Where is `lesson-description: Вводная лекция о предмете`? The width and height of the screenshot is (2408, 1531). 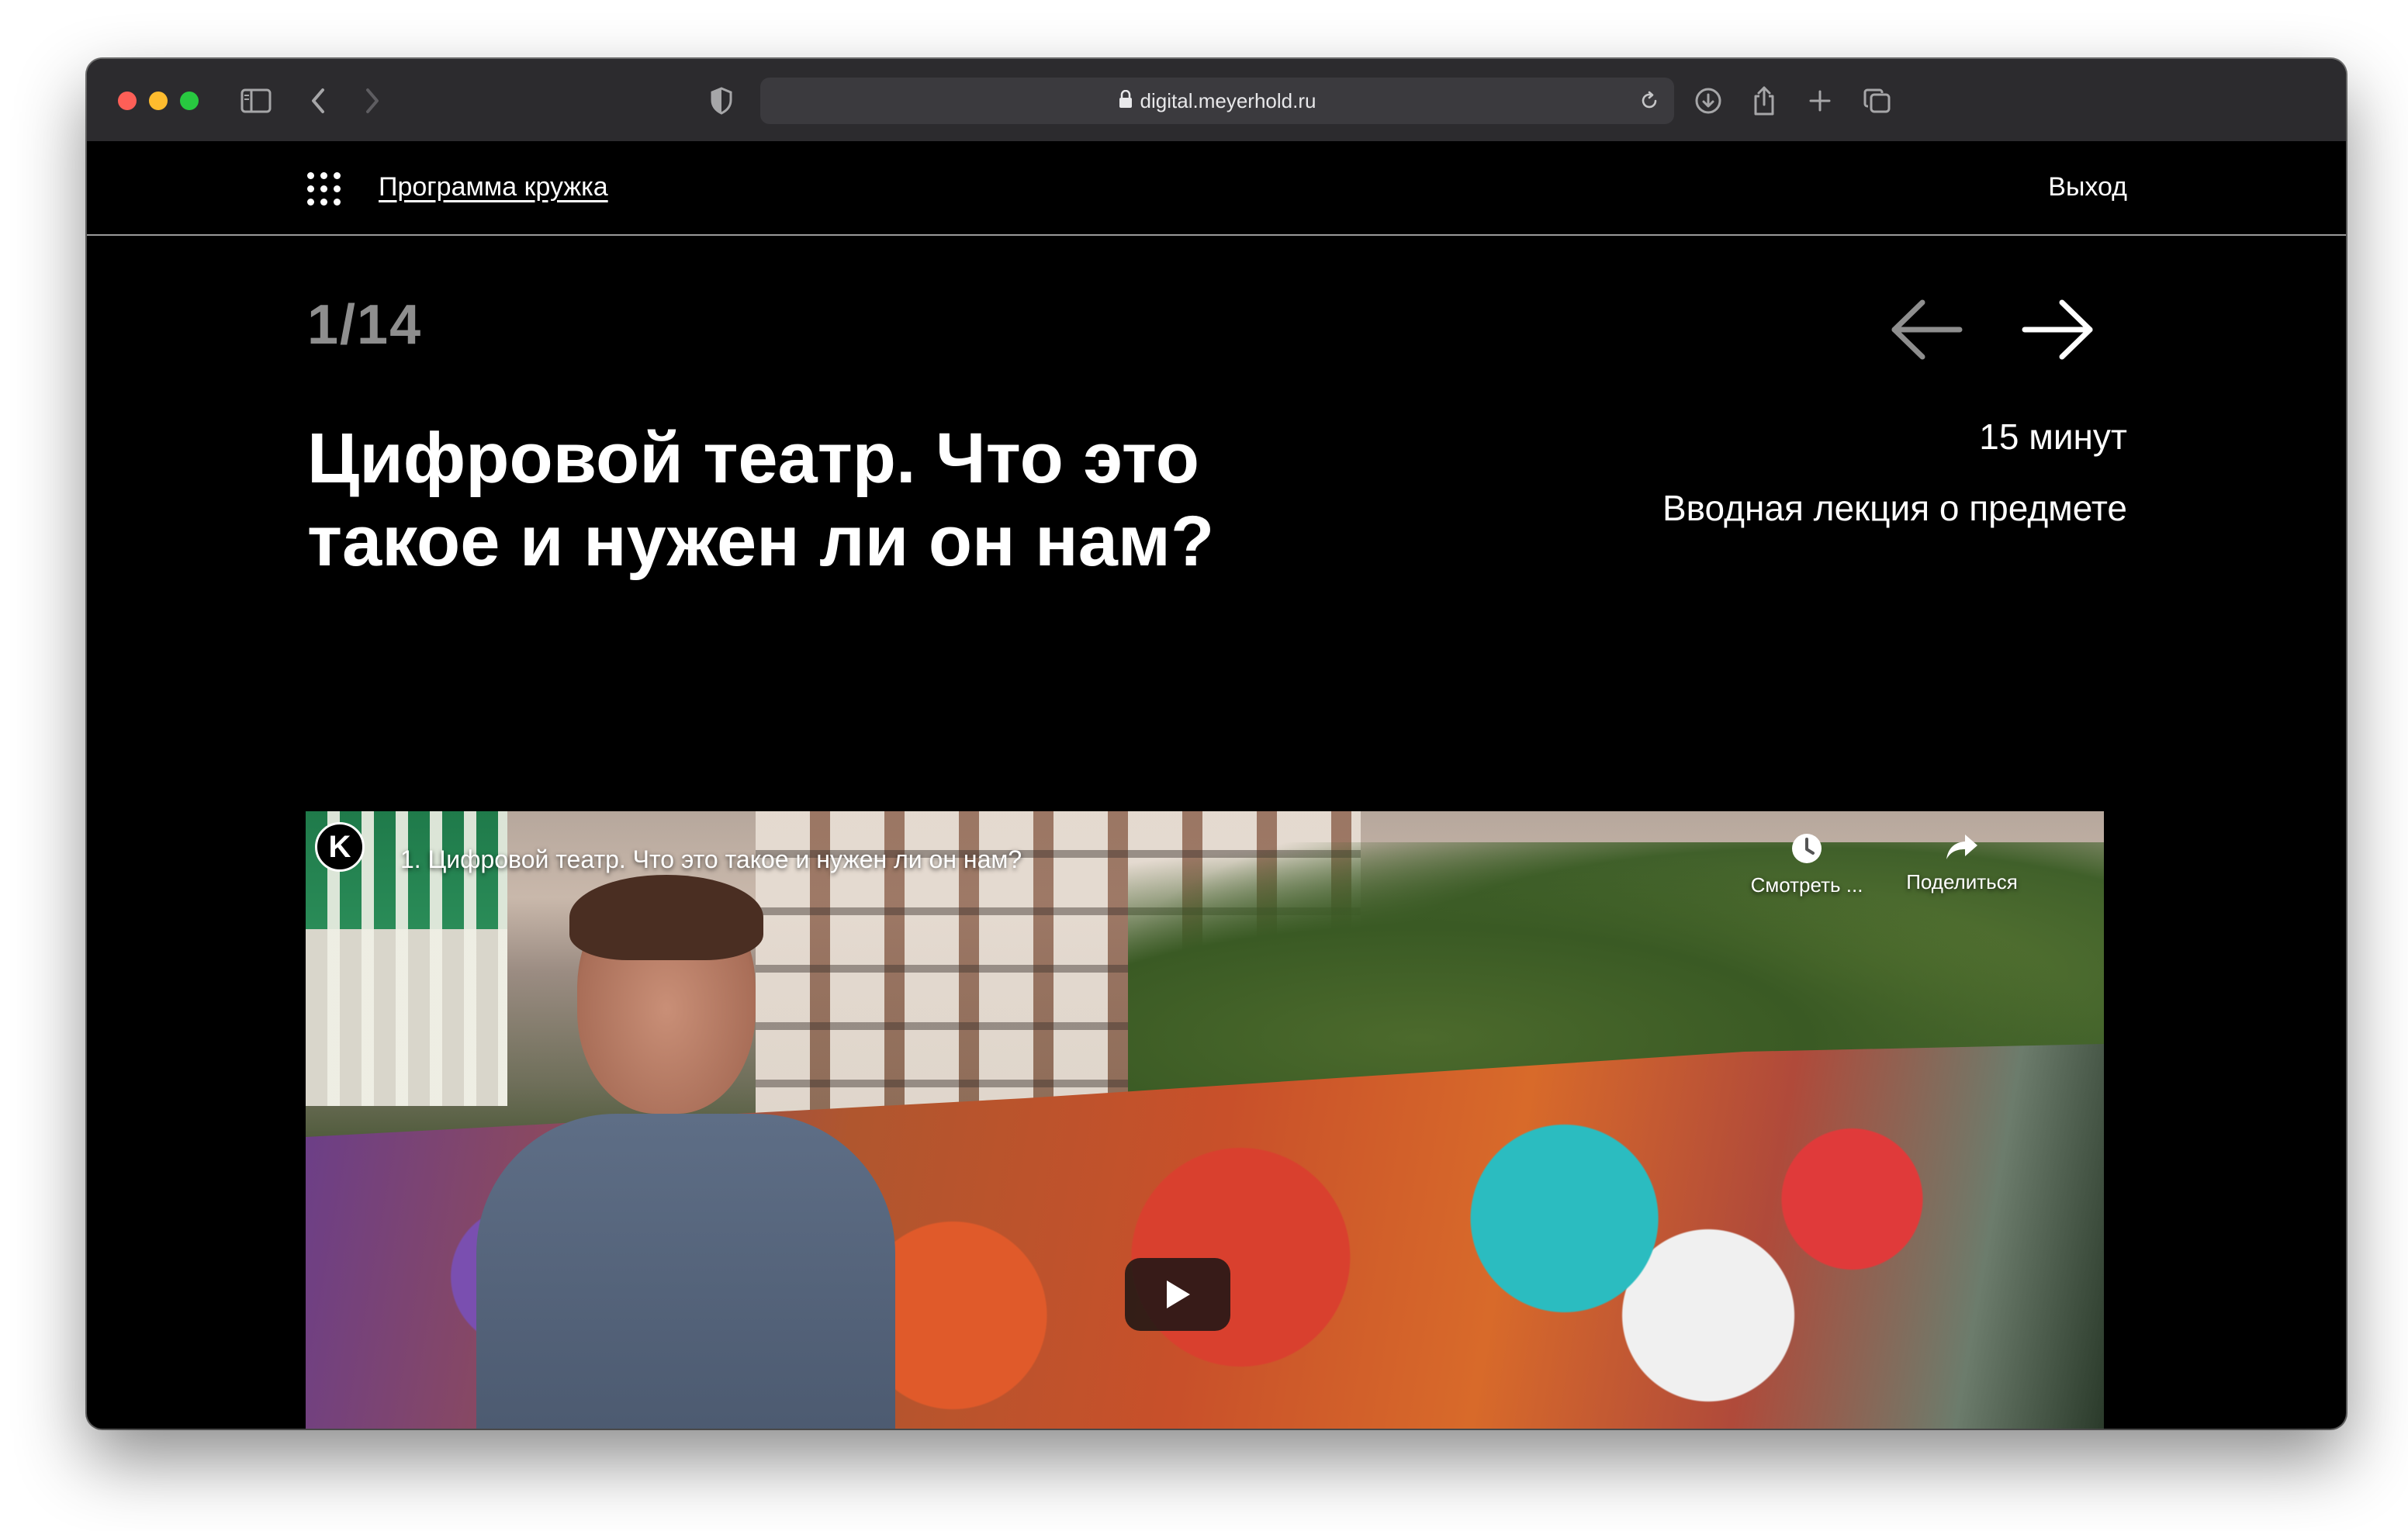
lesson-description: Вводная лекция о предмете is located at coordinates (1894, 508).